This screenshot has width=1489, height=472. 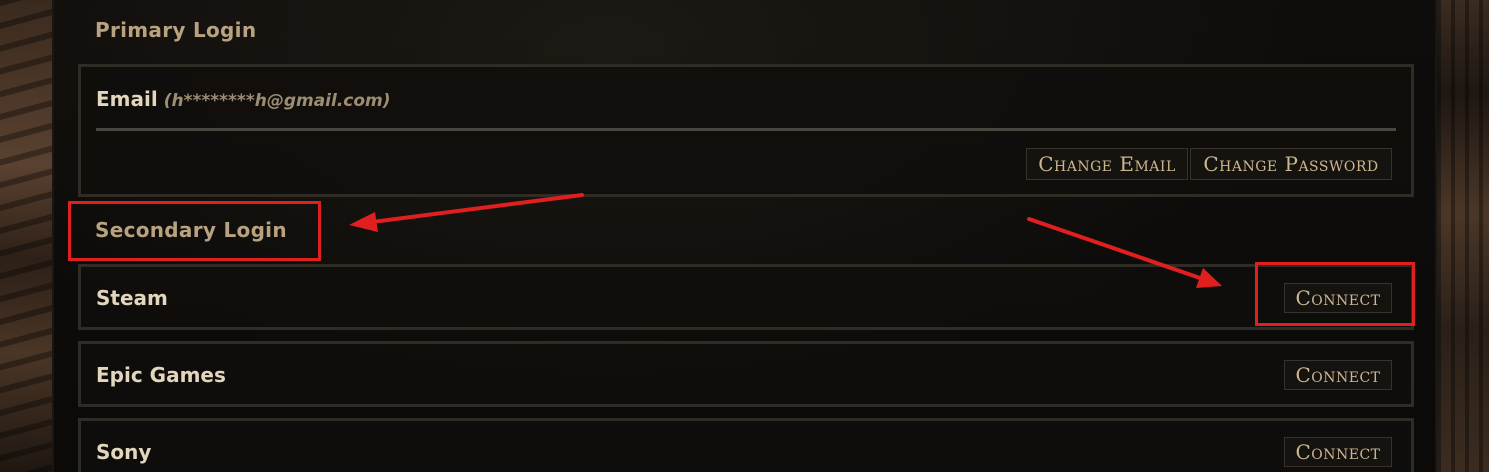 What do you see at coordinates (785, 240) in the screenshot?
I see `annotation-arrows` at bounding box center [785, 240].